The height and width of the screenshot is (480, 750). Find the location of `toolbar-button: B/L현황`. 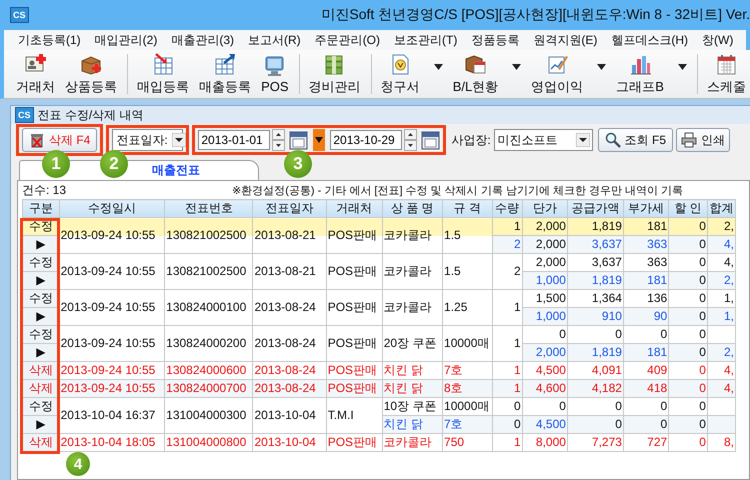

toolbar-button: B/L현황 is located at coordinates (475, 74).